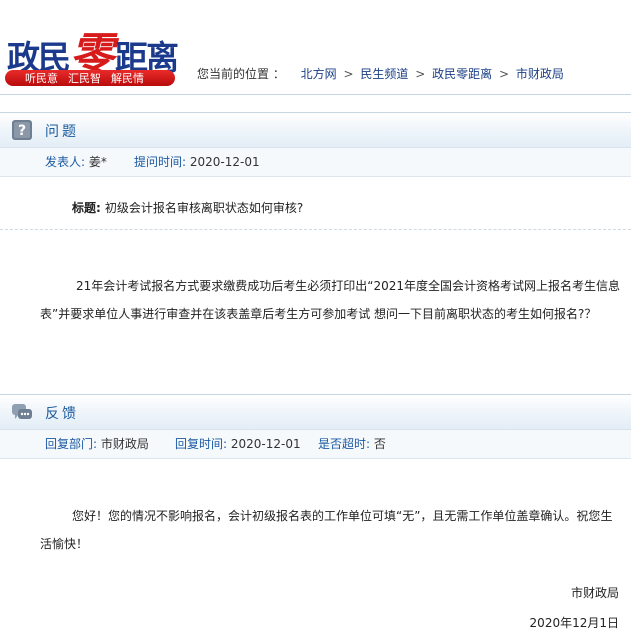 The width and height of the screenshot is (631, 643). I want to click on question-title-text: 初级会计报名审核离职状态如何审核?, so click(204, 208).